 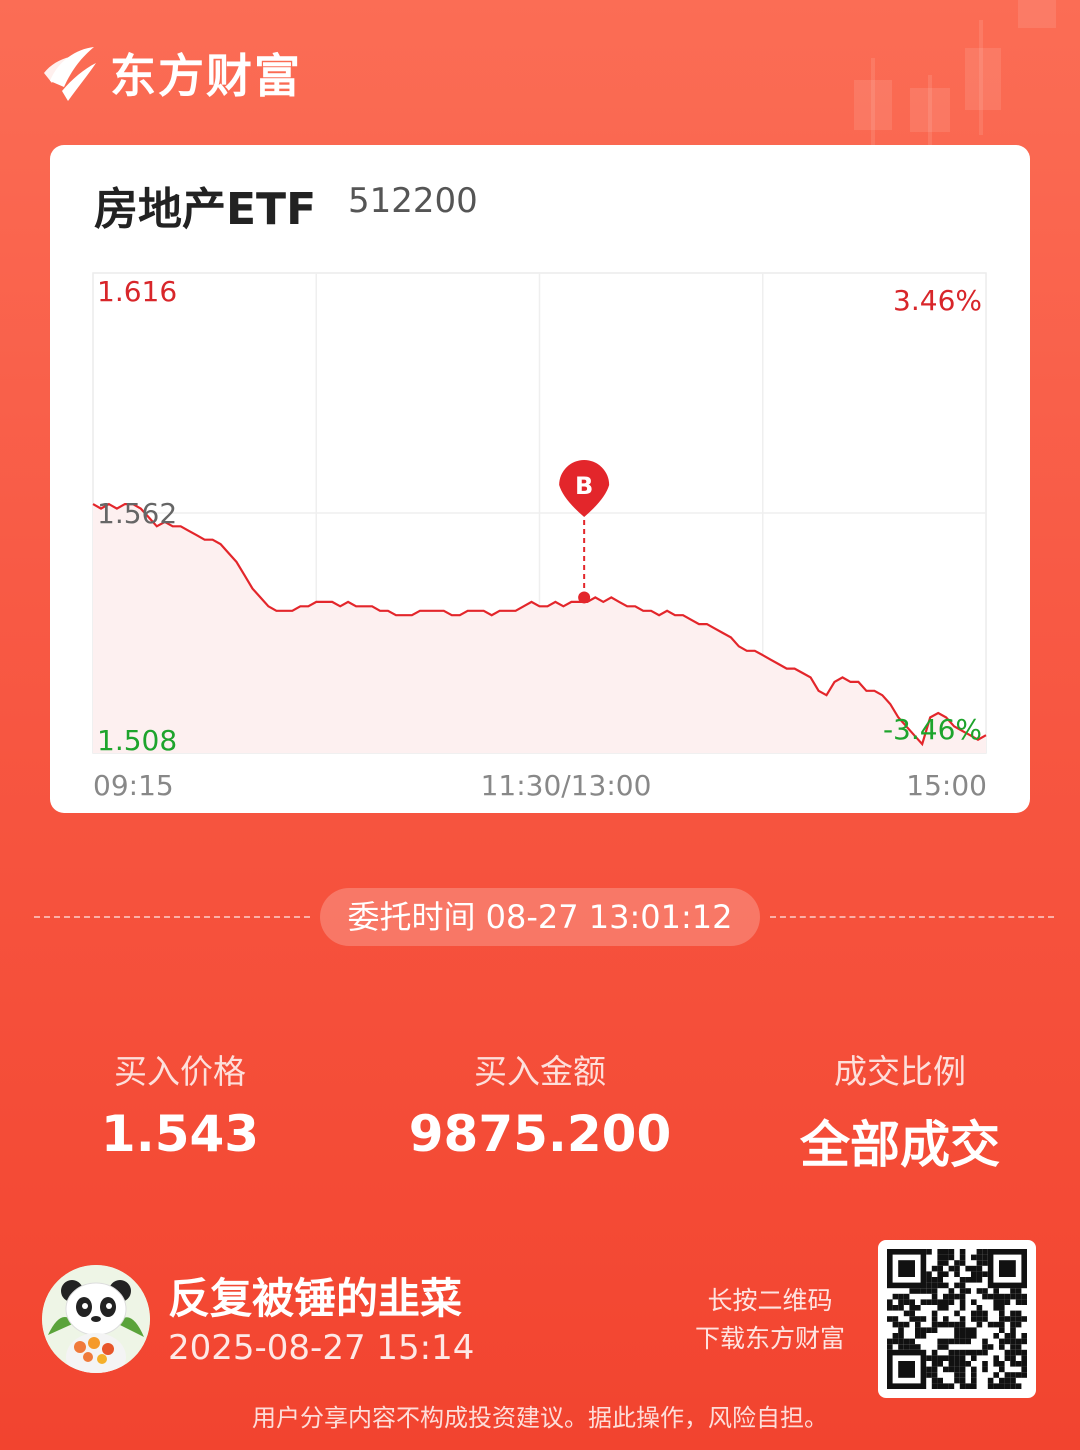 I want to click on x-tick-mid: 11:30/13:00, so click(x=566, y=785).